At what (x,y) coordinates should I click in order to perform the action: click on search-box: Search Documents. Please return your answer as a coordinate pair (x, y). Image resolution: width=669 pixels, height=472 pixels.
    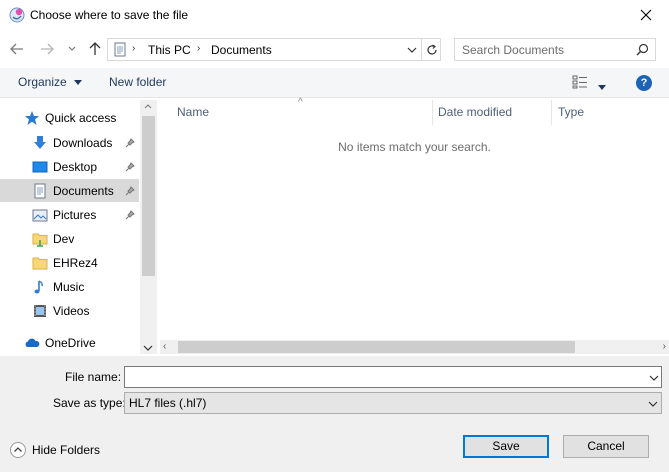
    Looking at the image, I should click on (555, 49).